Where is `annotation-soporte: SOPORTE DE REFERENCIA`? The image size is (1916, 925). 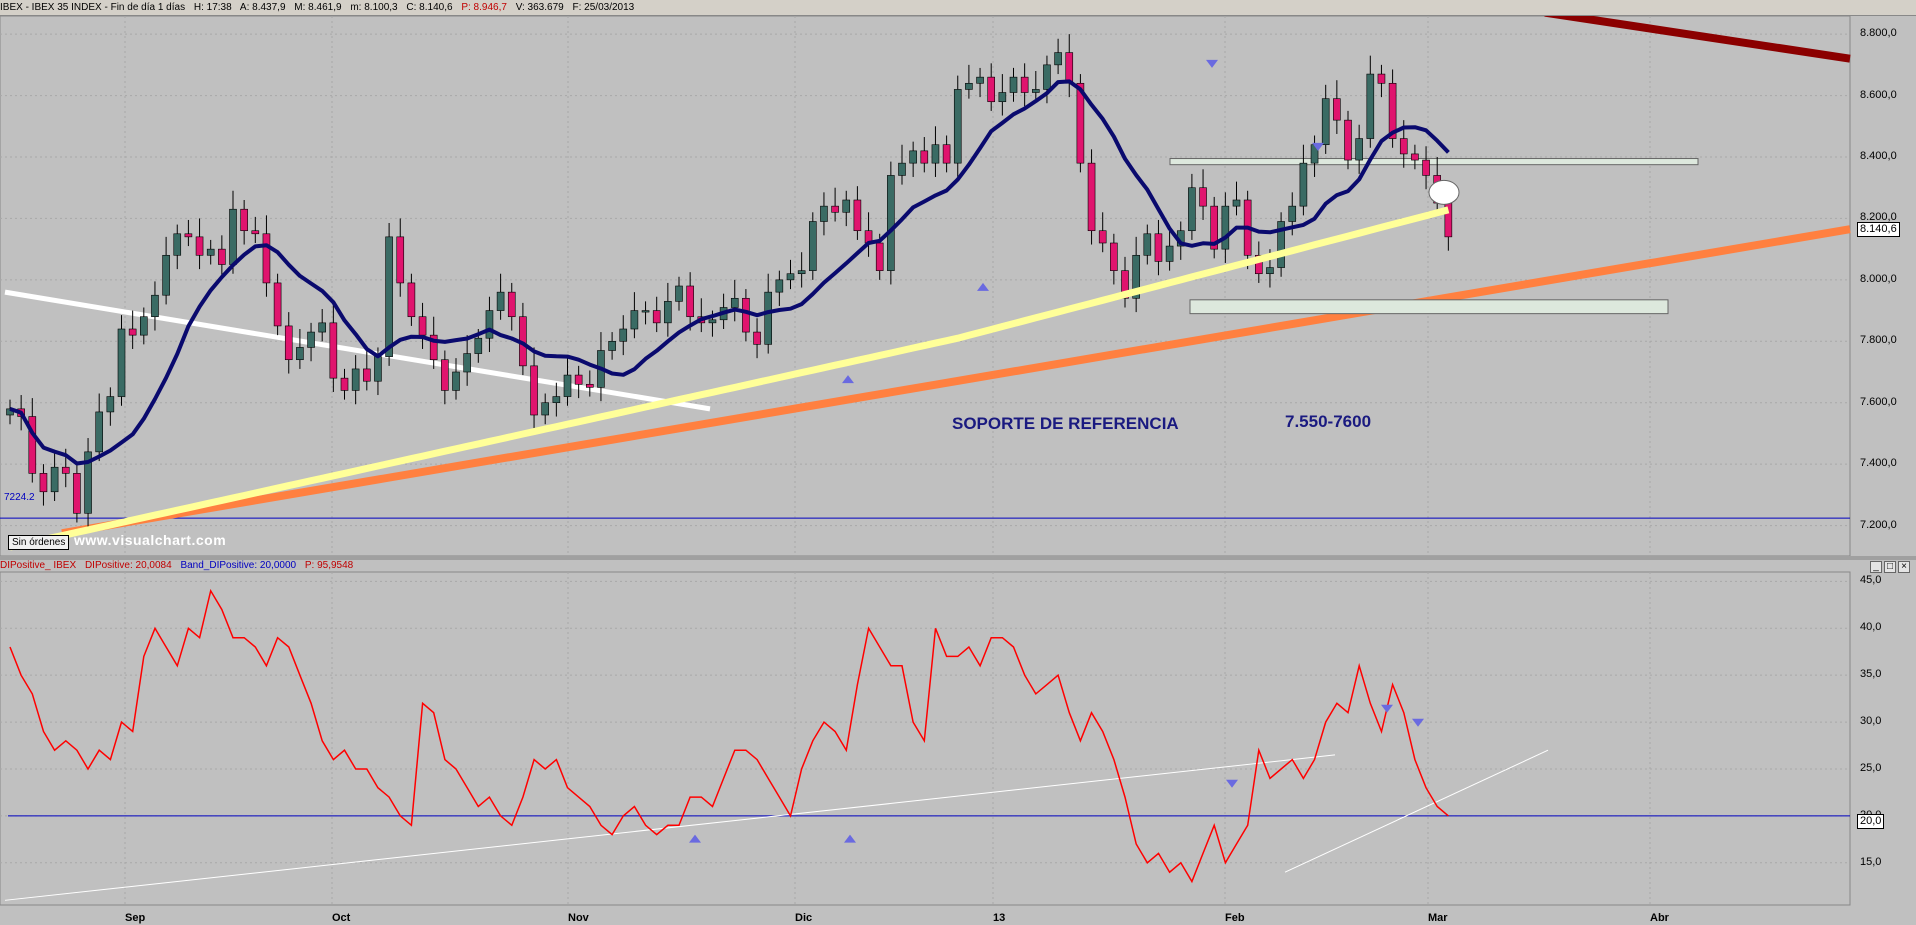
annotation-soporte: SOPORTE DE REFERENCIA is located at coordinates (1065, 423).